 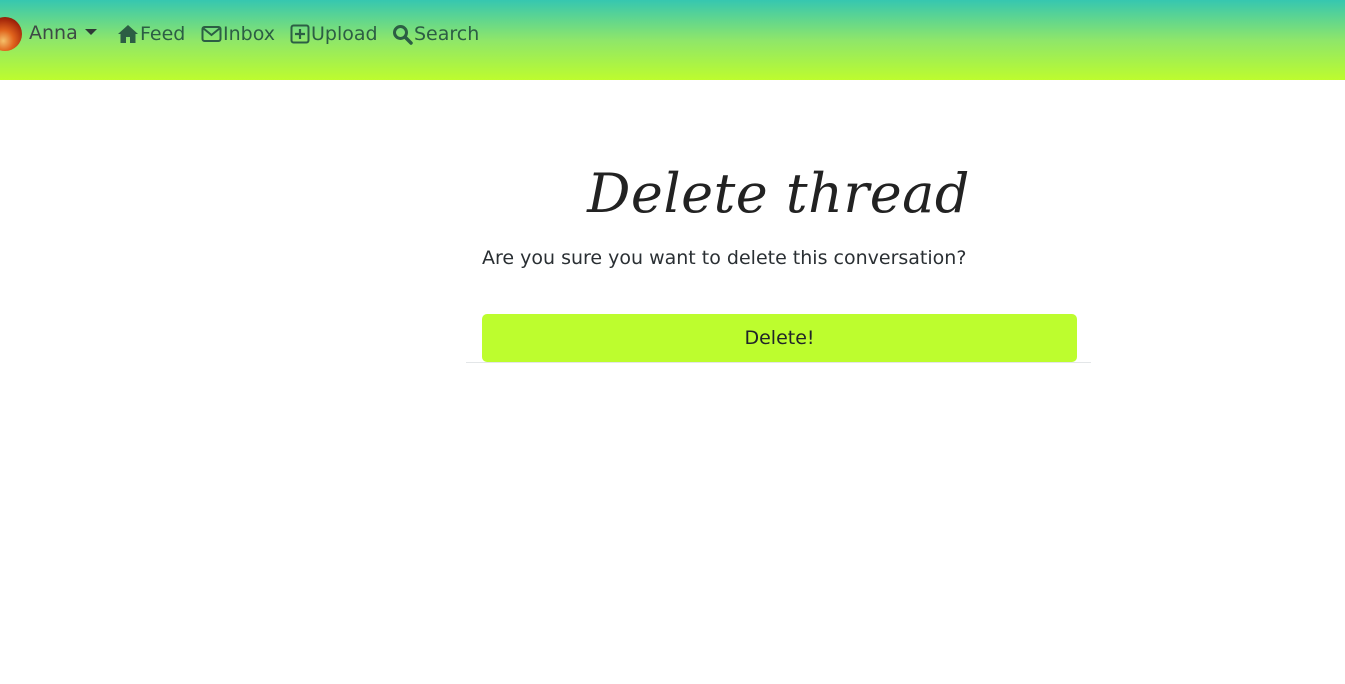 What do you see at coordinates (53, 33) in the screenshot?
I see `user-name: Anna` at bounding box center [53, 33].